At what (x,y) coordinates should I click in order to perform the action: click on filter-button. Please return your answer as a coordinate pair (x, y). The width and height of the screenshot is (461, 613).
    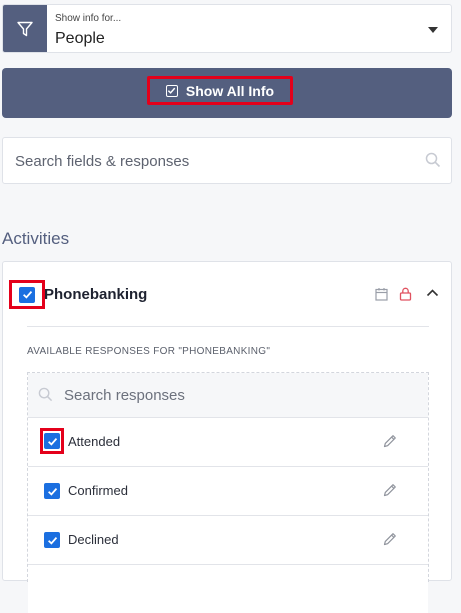
    Looking at the image, I should click on (25, 28).